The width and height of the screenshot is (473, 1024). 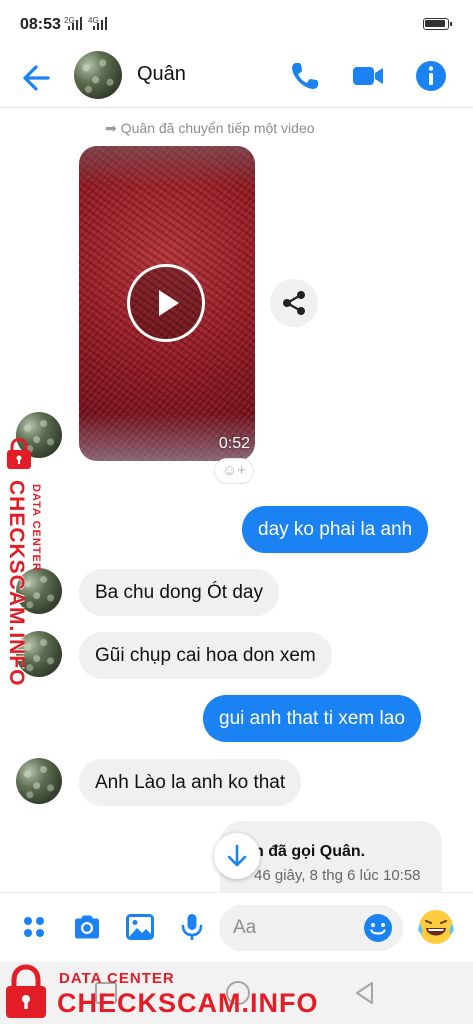 I want to click on contact-avatar, so click(x=98, y=75).